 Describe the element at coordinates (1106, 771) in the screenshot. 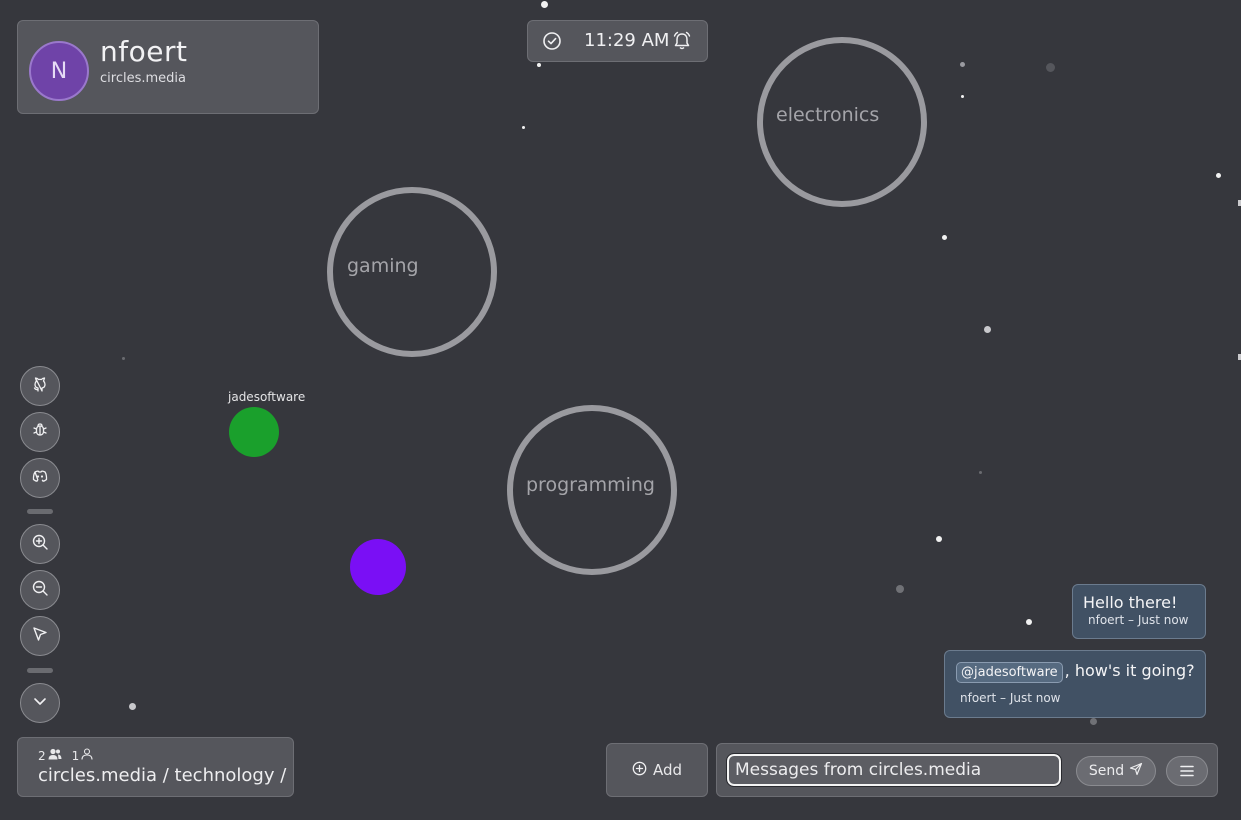

I see `send-label: Send` at that location.